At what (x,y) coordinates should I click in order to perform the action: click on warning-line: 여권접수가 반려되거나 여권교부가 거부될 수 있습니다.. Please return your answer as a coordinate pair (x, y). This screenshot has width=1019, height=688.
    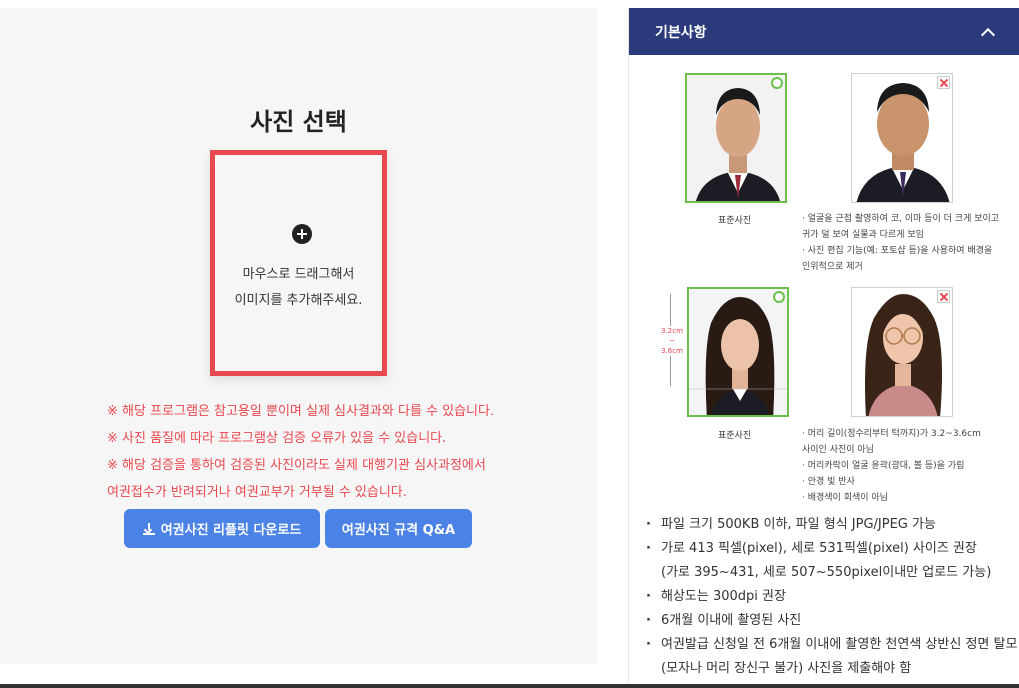
    Looking at the image, I should click on (257, 492).